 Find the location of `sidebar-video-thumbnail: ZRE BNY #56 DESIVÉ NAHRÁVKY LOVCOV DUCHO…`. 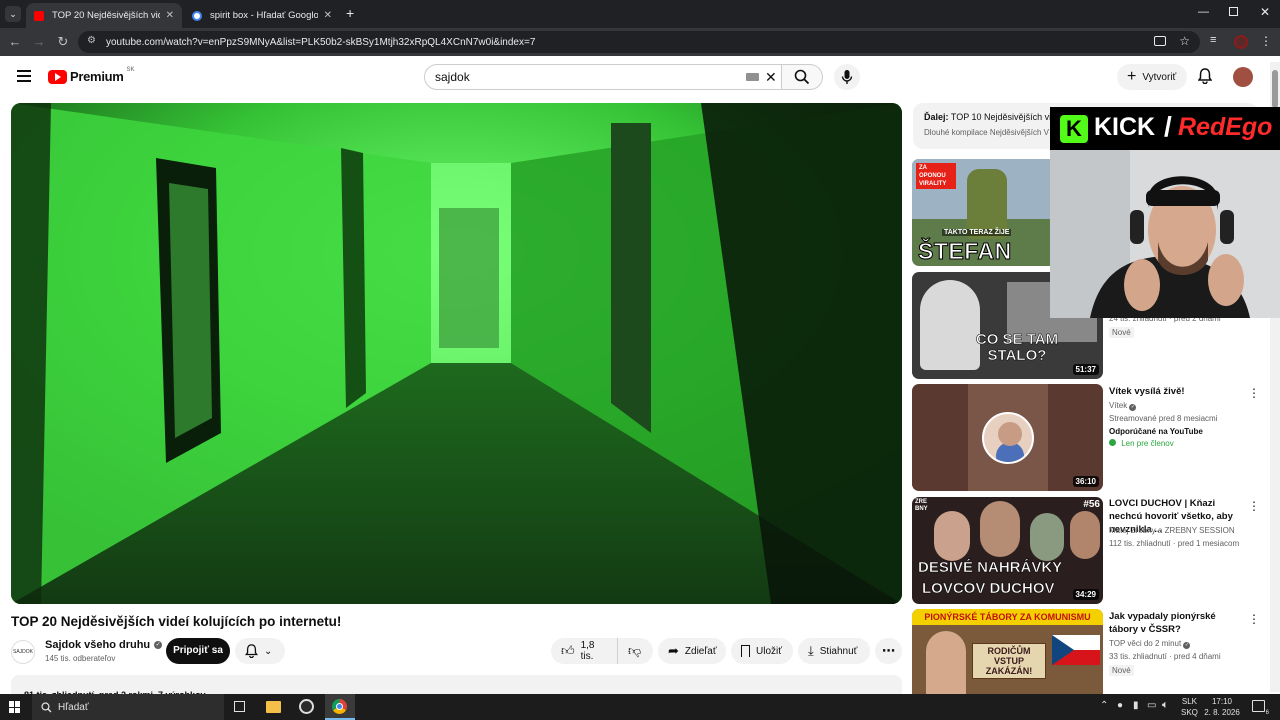

sidebar-video-thumbnail: ZRE BNY #56 DESIVÉ NAHRÁVKY LOVCOV DUCHO… is located at coordinates (1007, 550).